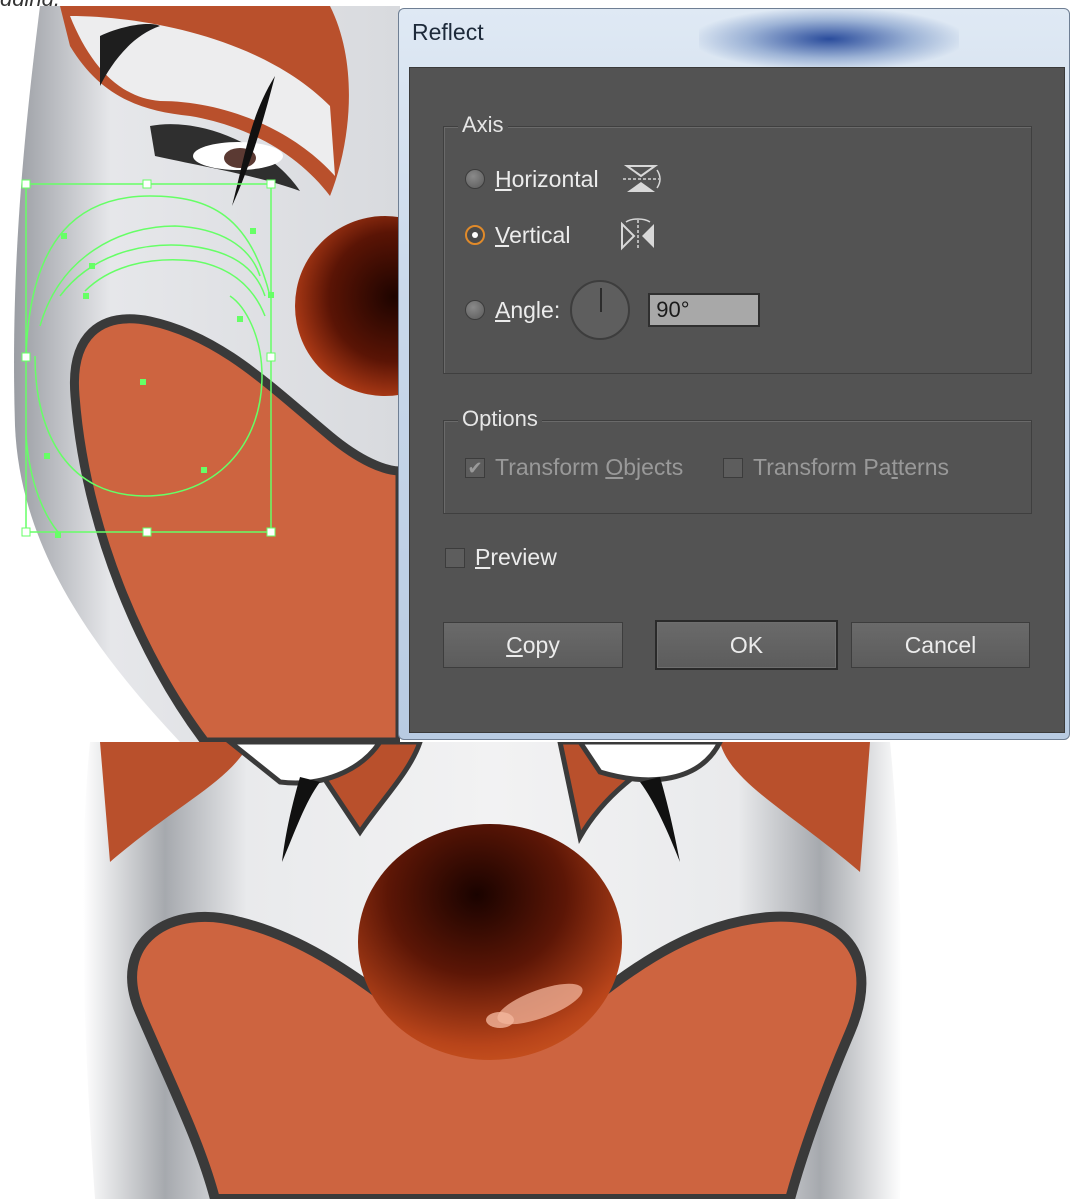  I want to click on reflect-horizontal-icon, so click(641, 178).